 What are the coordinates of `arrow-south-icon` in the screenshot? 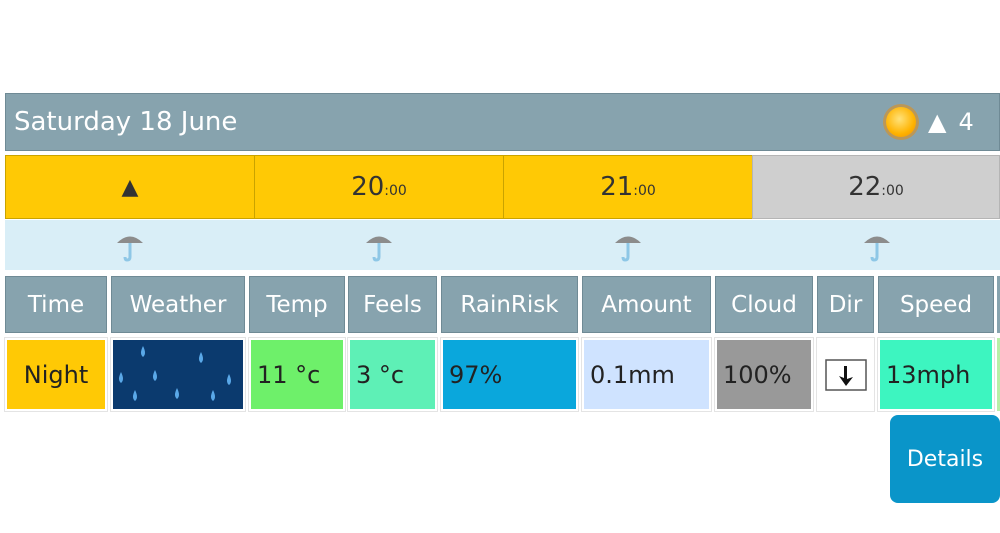 It's located at (845, 374).